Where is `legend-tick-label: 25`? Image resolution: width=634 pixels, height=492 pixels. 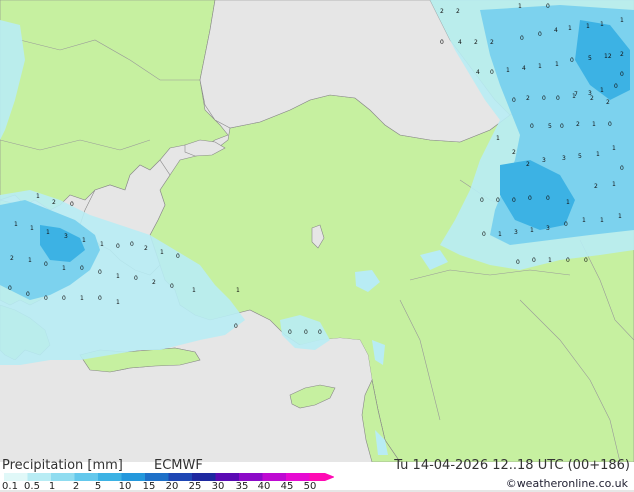 legend-tick-label: 25 is located at coordinates (195, 486).